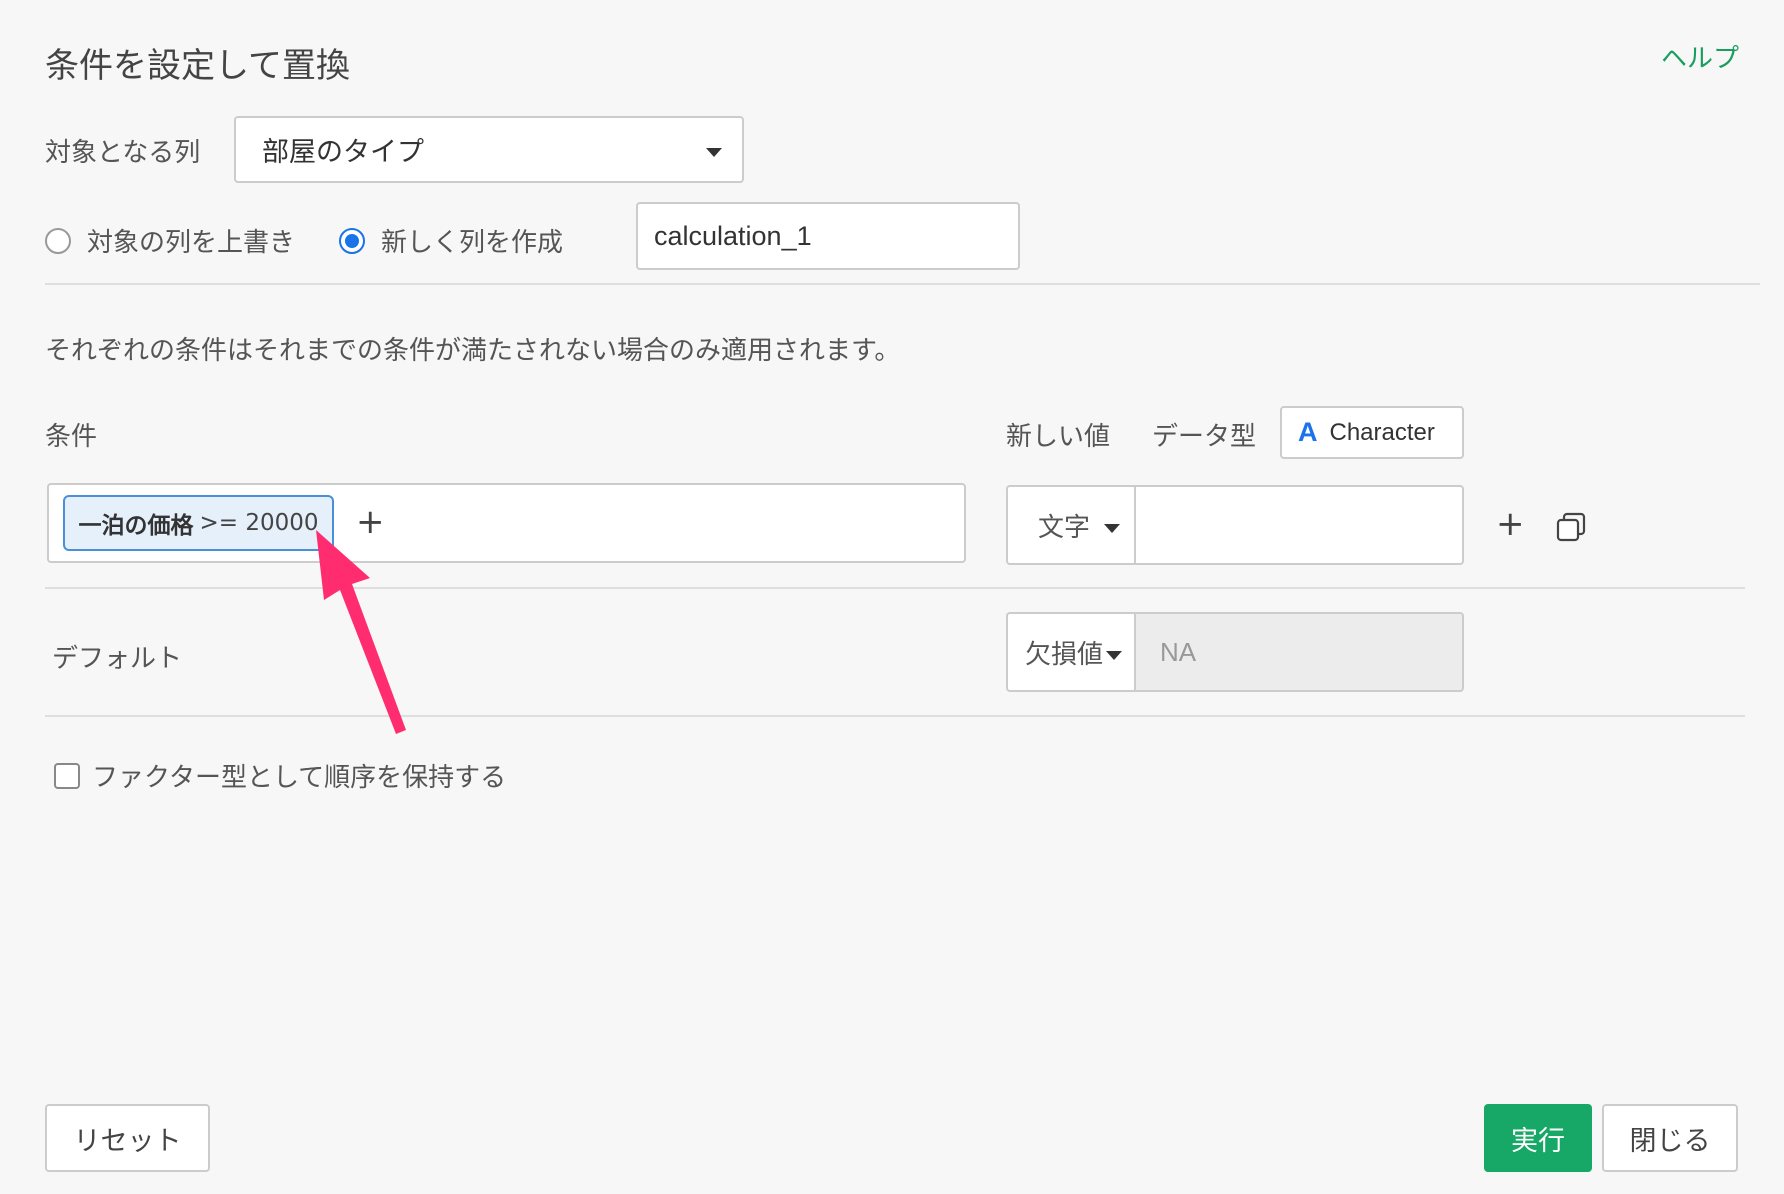 The width and height of the screenshot is (1784, 1194). I want to click on condition-chip: 一泊の価格 >= 20000, so click(198, 523).